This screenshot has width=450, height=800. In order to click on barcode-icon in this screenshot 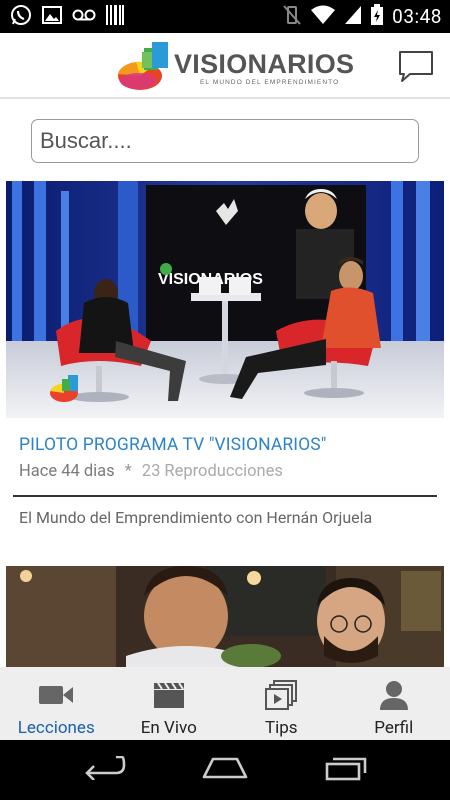, I will do `click(115, 16)`.